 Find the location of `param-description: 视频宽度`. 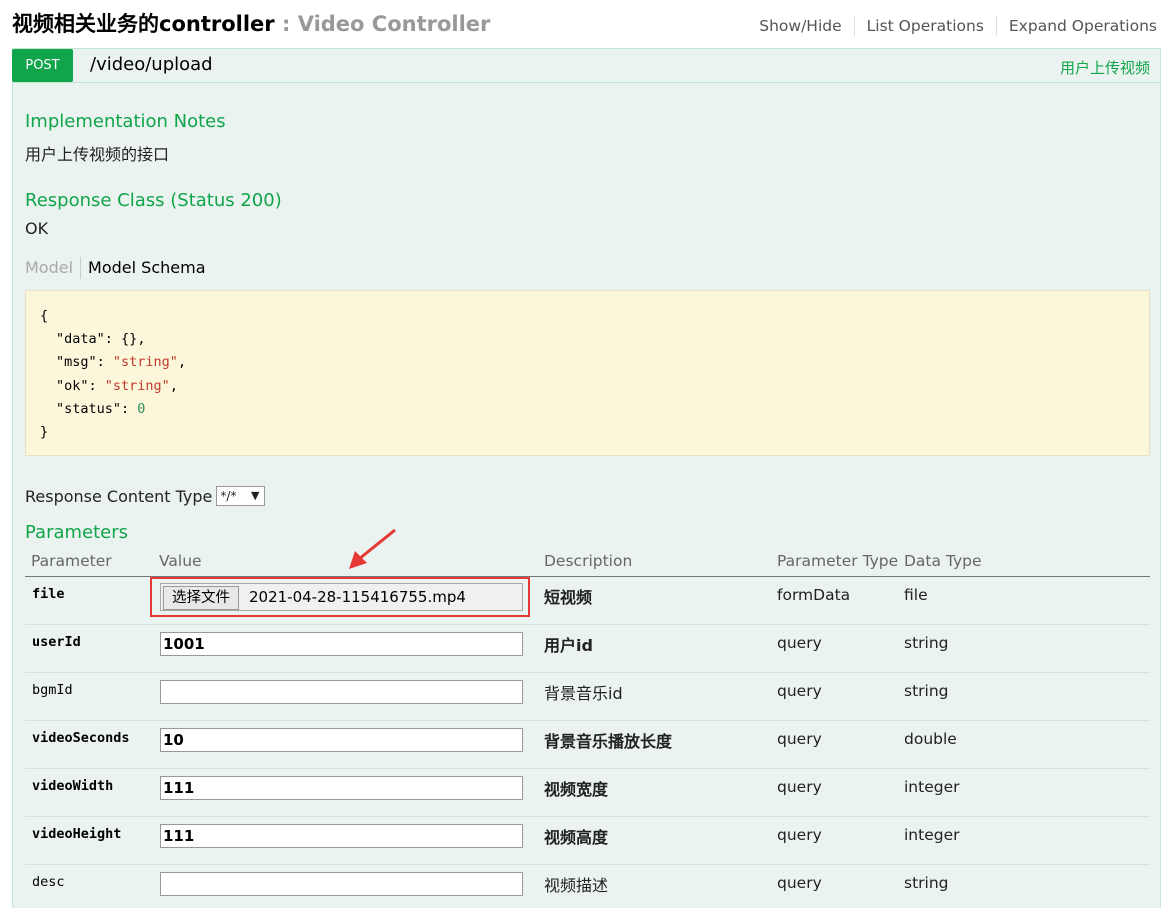

param-description: 视频宽度 is located at coordinates (576, 789).